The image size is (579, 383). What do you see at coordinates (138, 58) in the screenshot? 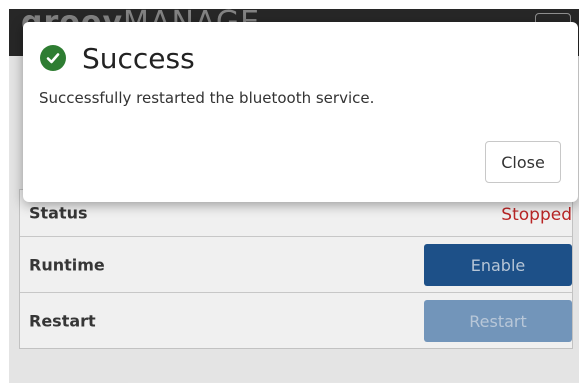
I see `dialog-title: Success` at bounding box center [138, 58].